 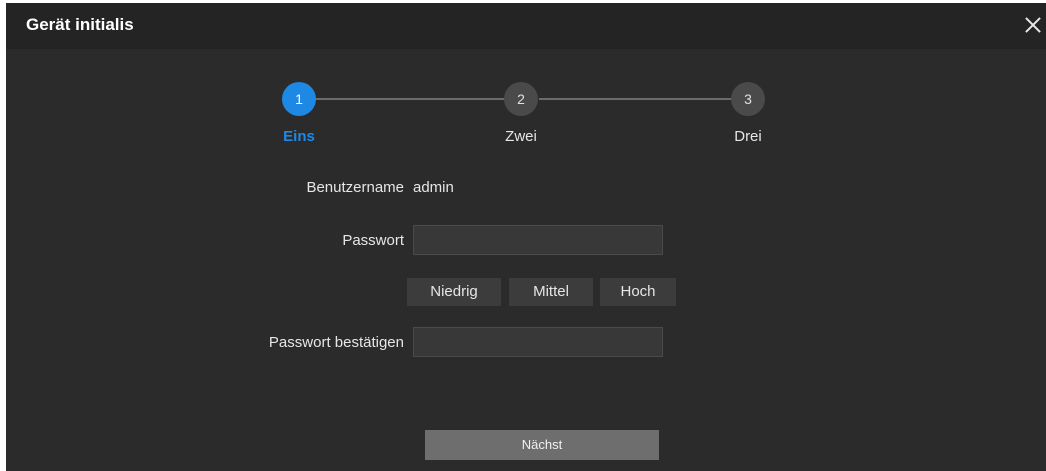 What do you see at coordinates (748, 136) in the screenshot?
I see `step-3-label: Drei` at bounding box center [748, 136].